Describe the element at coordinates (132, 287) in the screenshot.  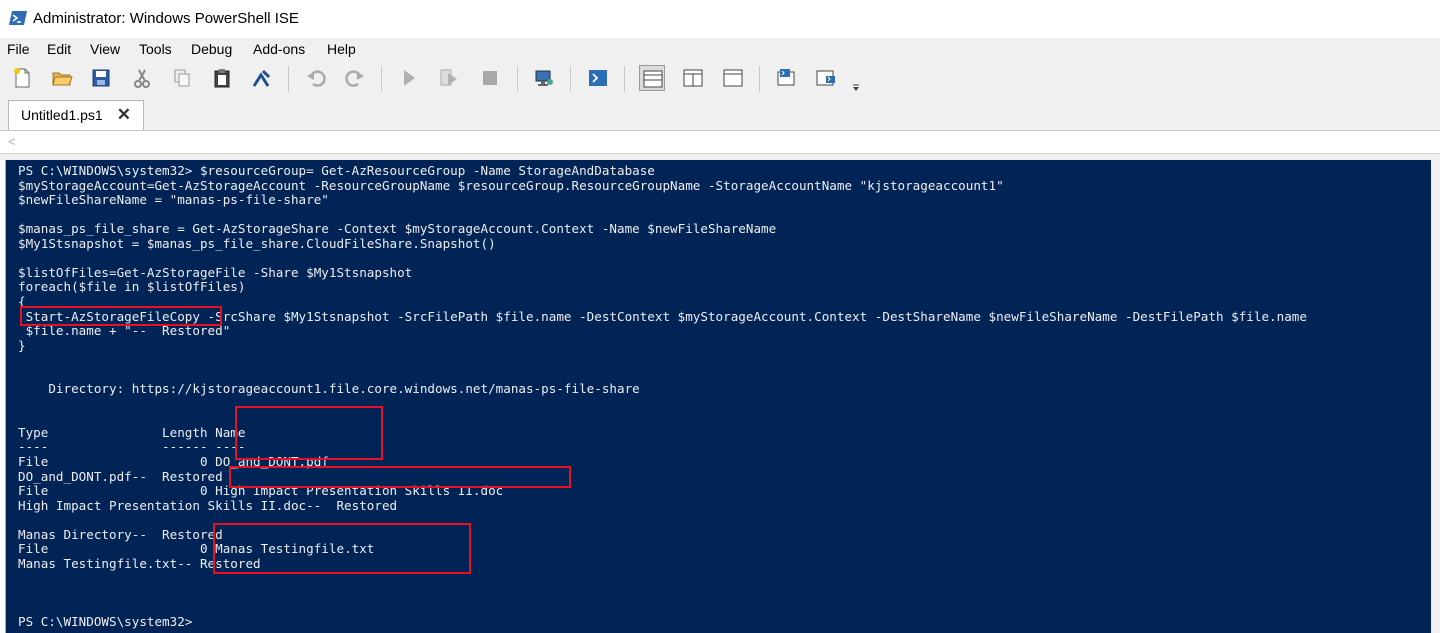
I see `console-line: foreach($file in $listOfFiles)` at that location.